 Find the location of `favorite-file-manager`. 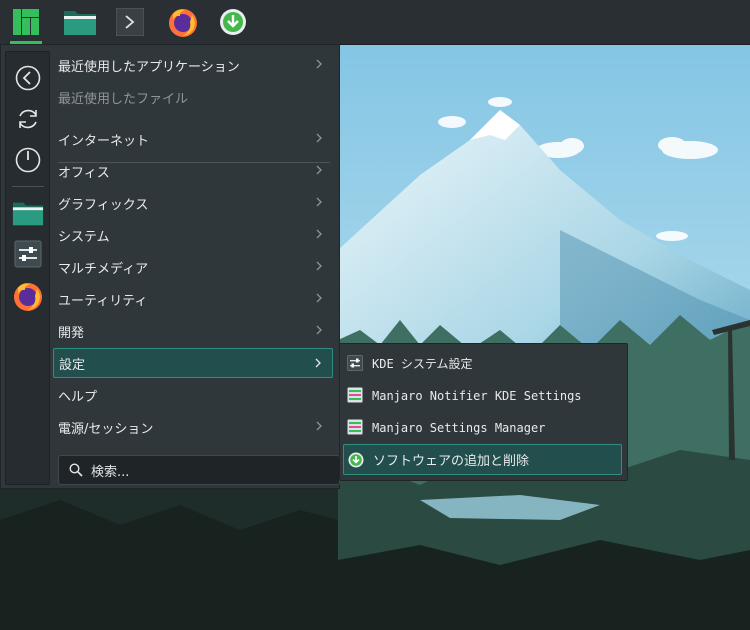

favorite-file-manager is located at coordinates (28, 213).